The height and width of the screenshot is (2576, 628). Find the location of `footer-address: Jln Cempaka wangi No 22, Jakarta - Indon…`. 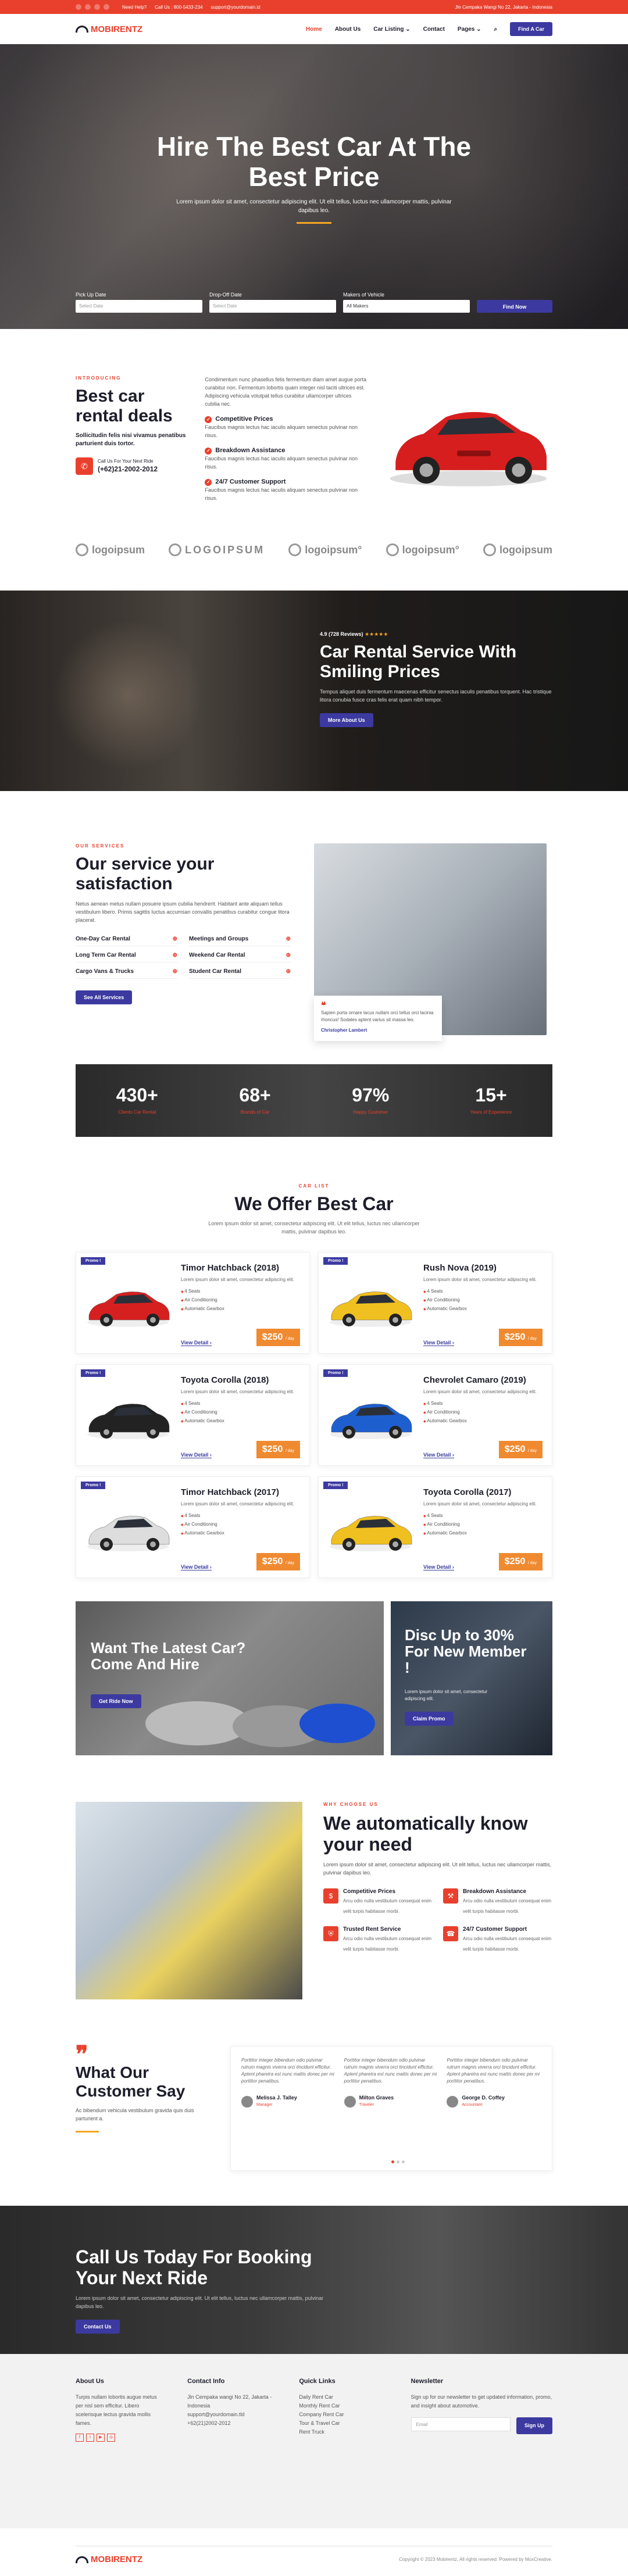

footer-address: Jln Cempaka wangi No 22, Jakarta - Indon… is located at coordinates (230, 2401).